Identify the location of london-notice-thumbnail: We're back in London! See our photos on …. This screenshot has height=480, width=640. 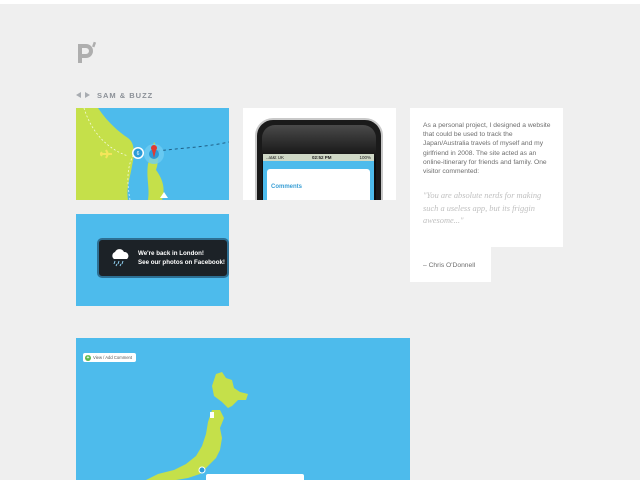
(152, 260).